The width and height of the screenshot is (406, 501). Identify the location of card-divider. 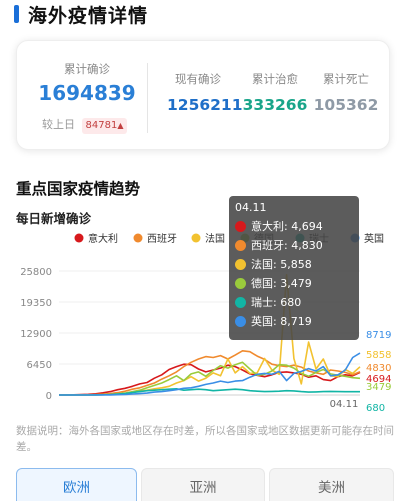
(147, 98).